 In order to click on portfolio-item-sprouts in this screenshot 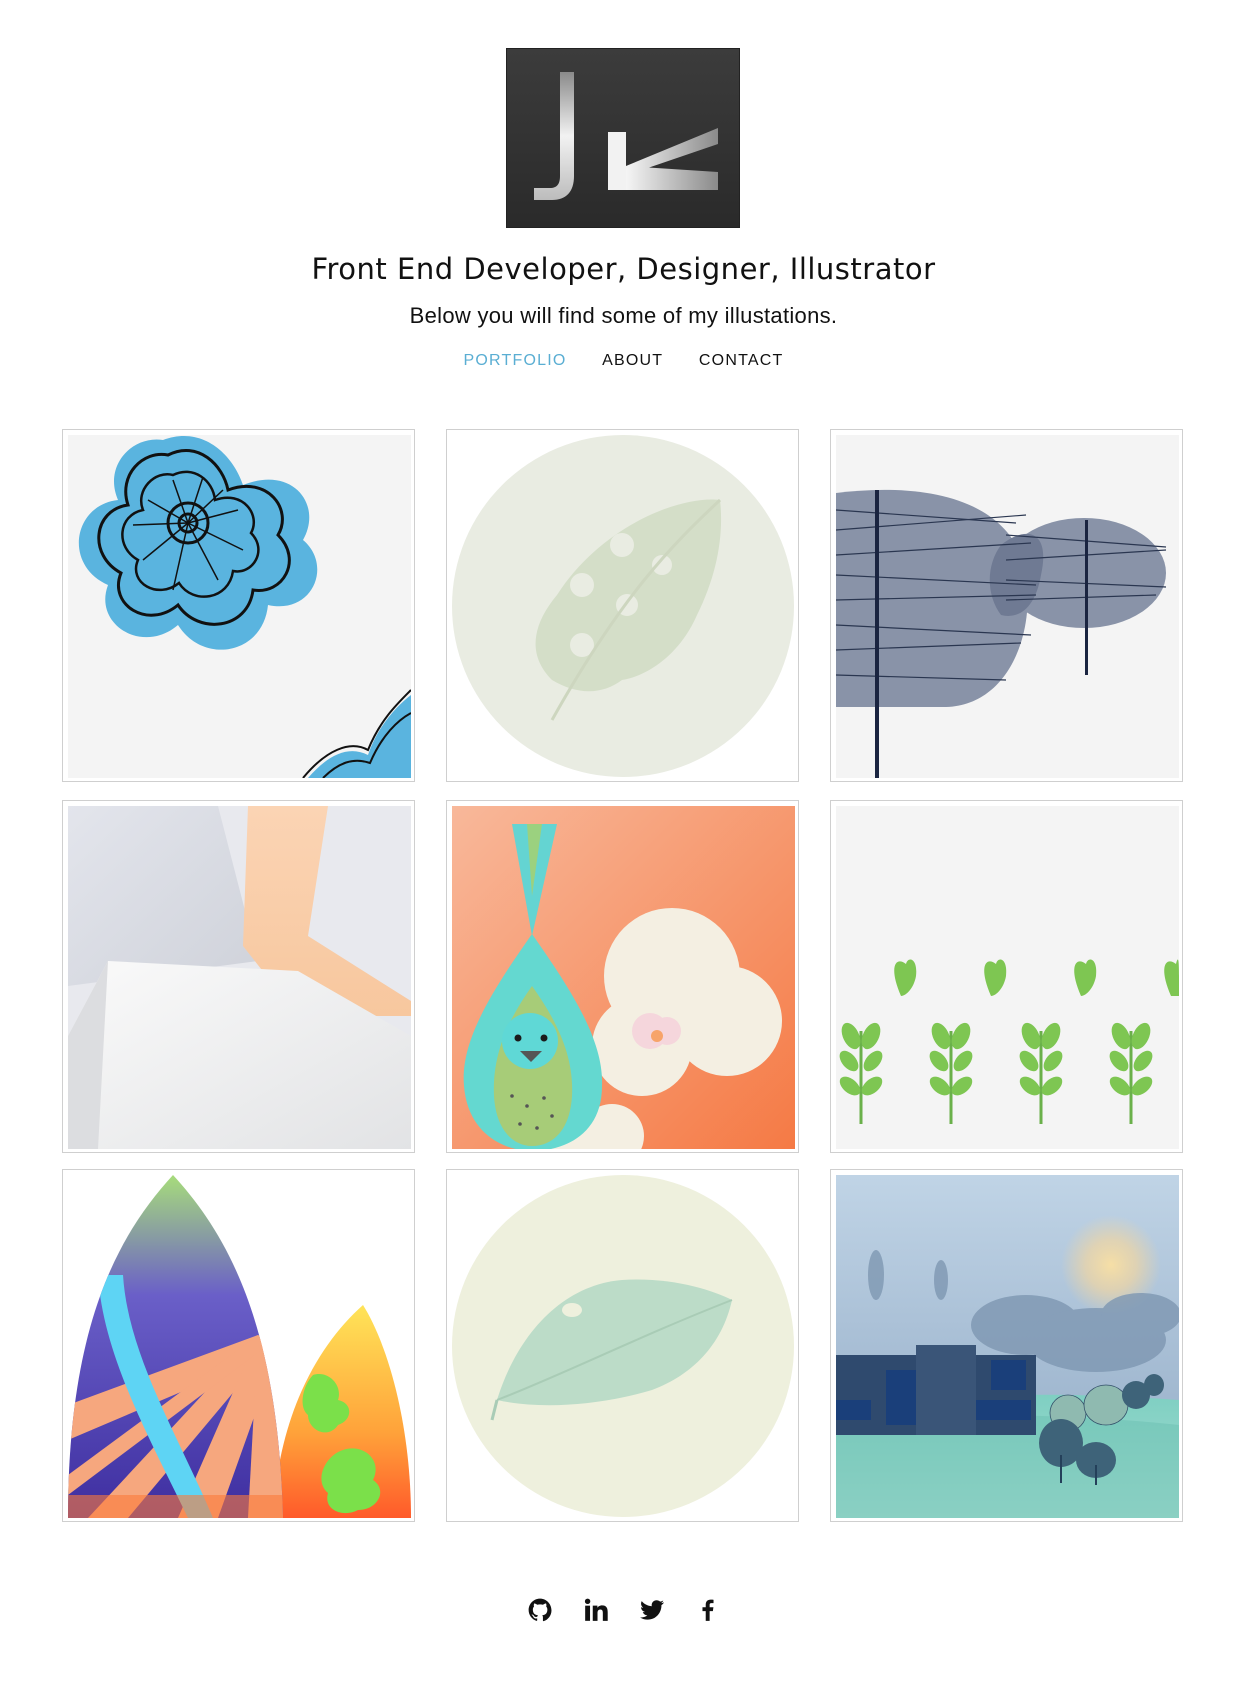, I will do `click(1006, 976)`.